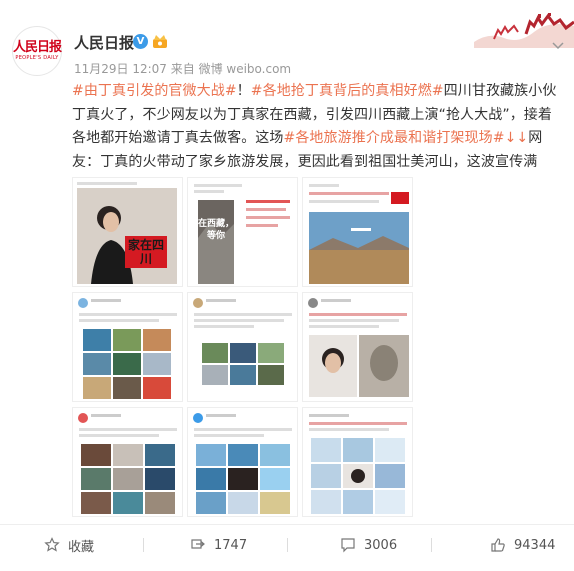 The image size is (574, 571). Describe the element at coordinates (37, 57) in the screenshot. I see `avatar-logo-subtext: PEOPLE'S DAILY` at that location.